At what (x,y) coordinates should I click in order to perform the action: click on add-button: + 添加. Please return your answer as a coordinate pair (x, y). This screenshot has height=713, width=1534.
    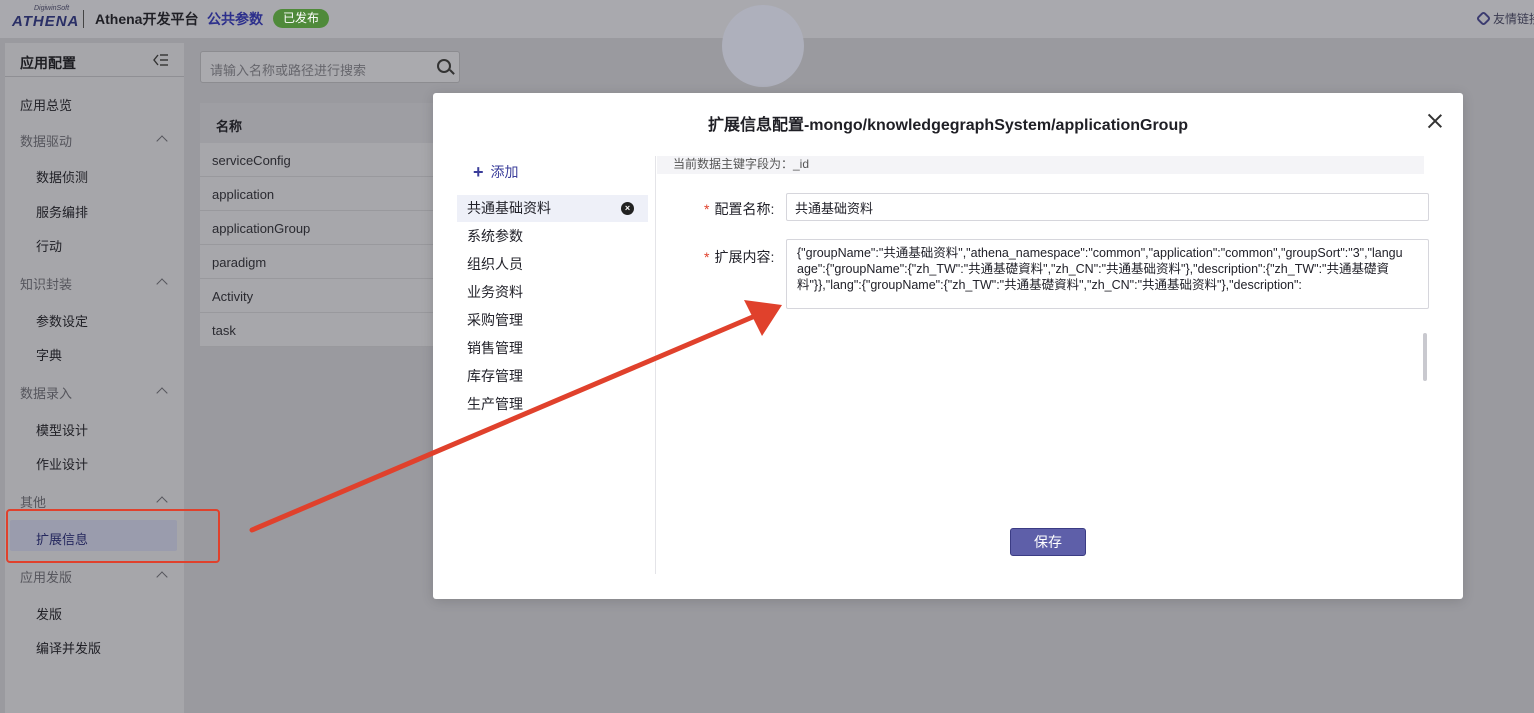
    Looking at the image, I should click on (496, 172).